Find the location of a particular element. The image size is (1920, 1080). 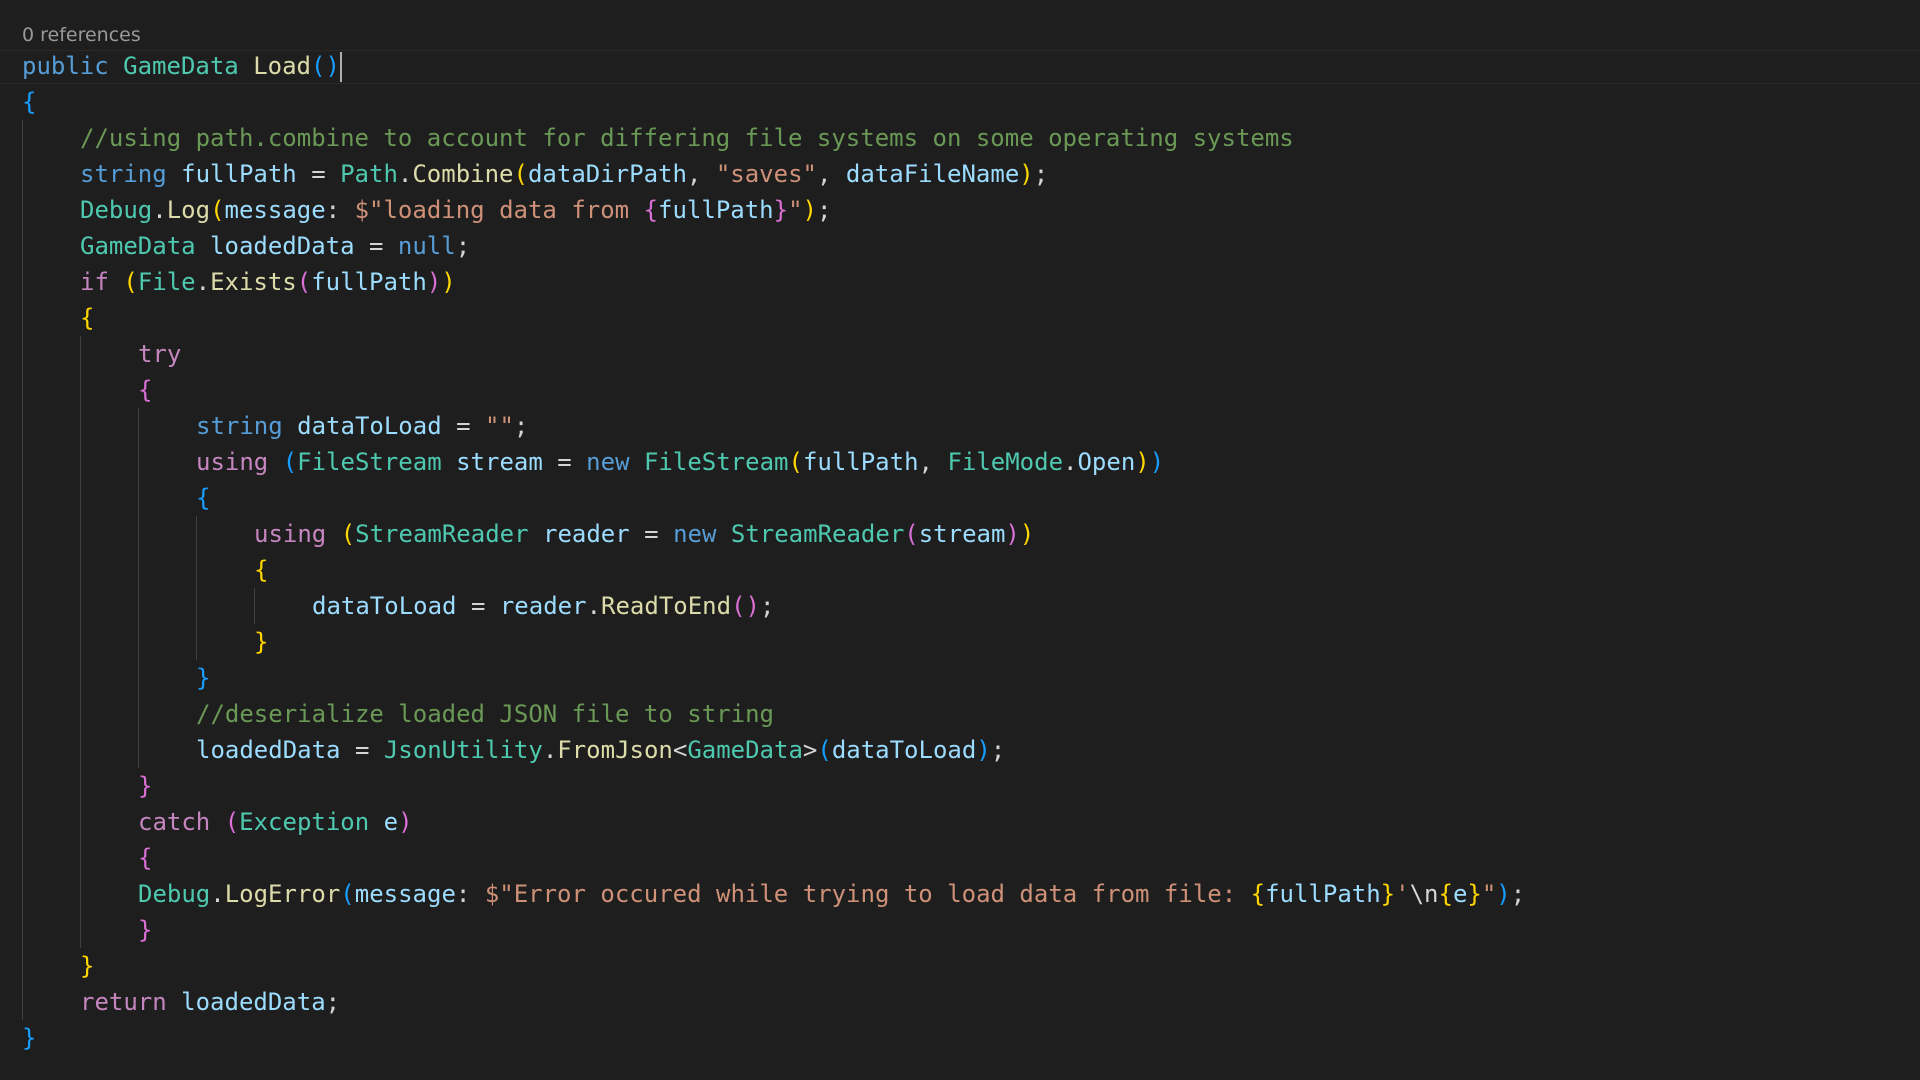

code-line: return loadedData; is located at coordinates (773, 1002).